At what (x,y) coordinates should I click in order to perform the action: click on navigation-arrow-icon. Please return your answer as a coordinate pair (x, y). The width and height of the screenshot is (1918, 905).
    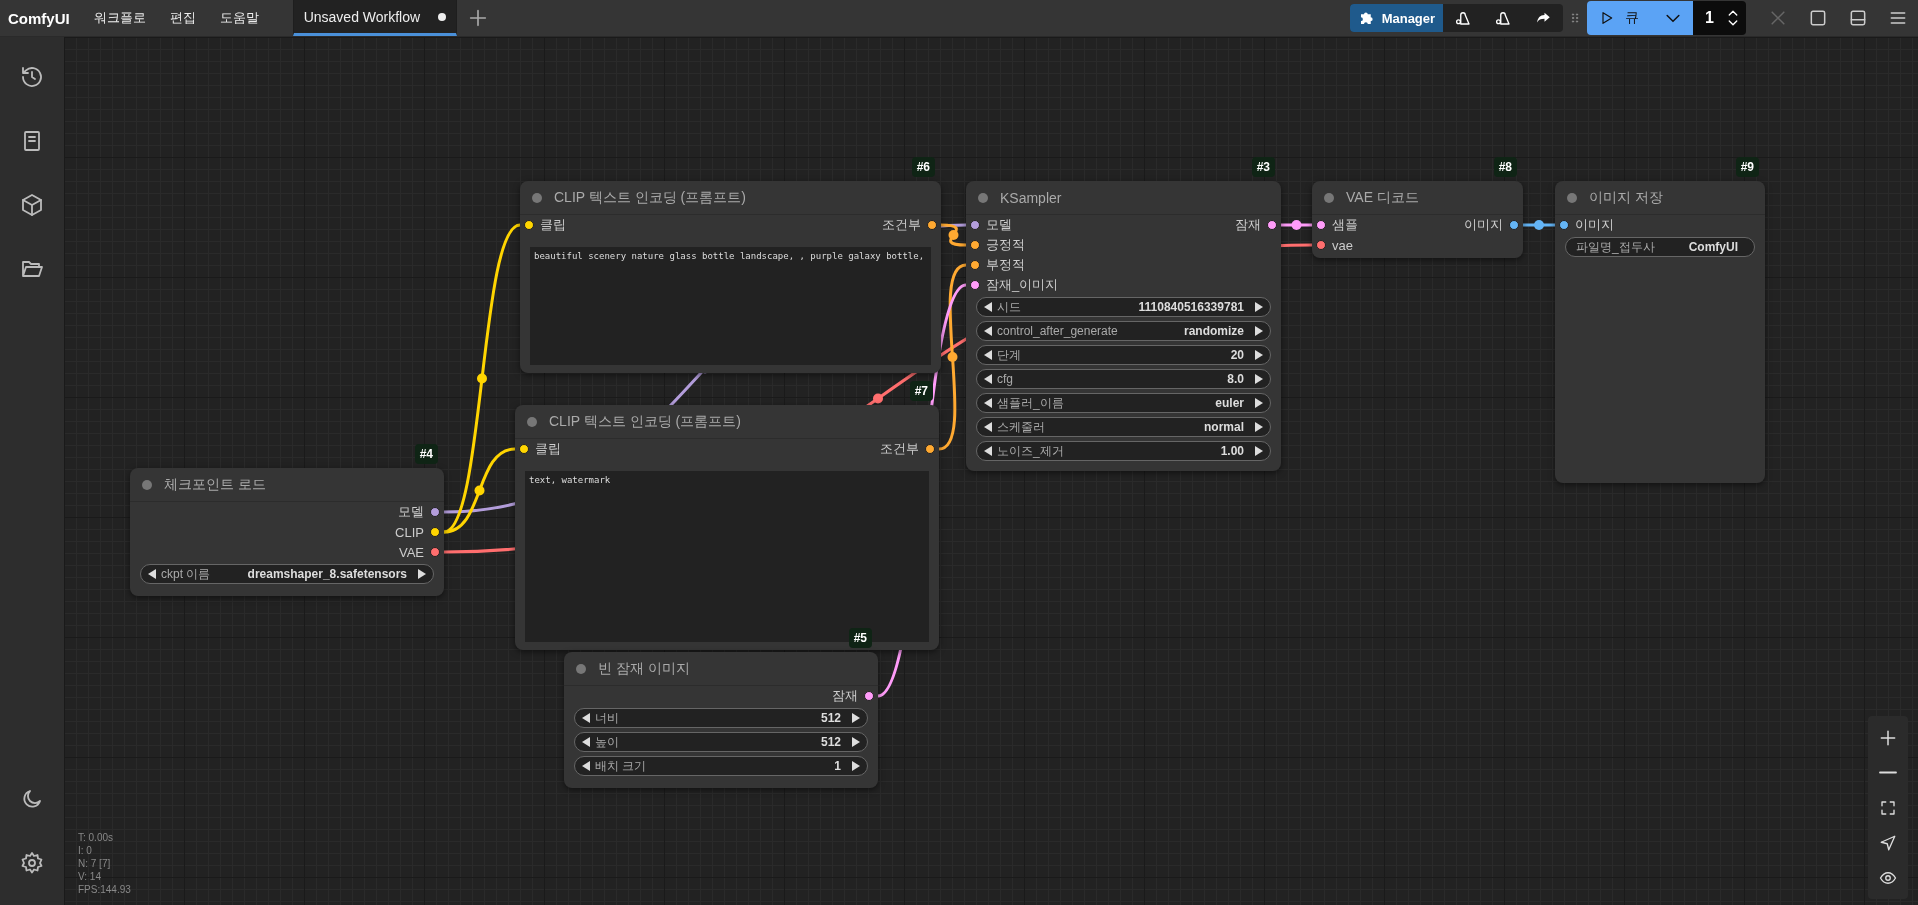
    Looking at the image, I should click on (1888, 842).